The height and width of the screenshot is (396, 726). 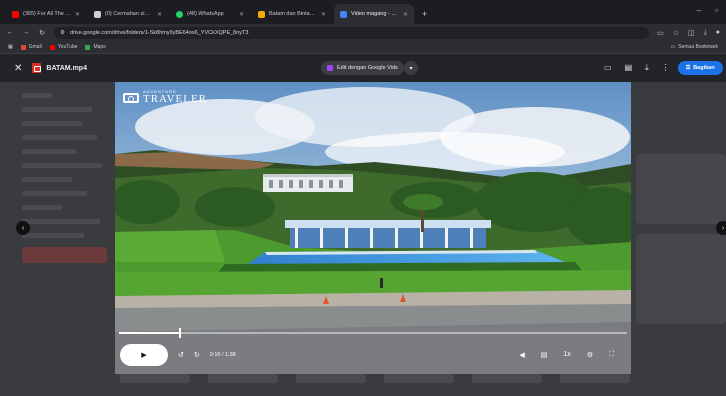 I want to click on fullscreen-icon: ⛶, so click(x=611, y=355).